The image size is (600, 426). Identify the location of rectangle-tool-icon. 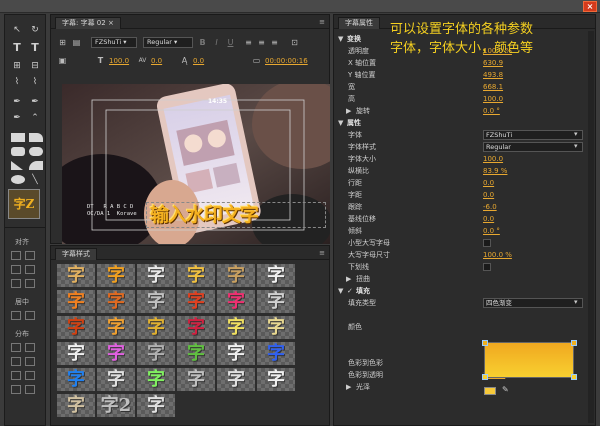
(18, 137).